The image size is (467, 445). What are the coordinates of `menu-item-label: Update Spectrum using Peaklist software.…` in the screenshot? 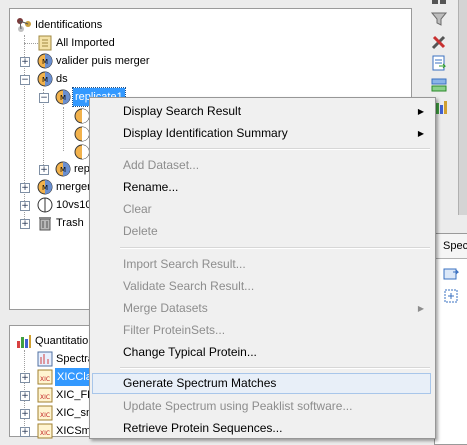 It's located at (238, 406).